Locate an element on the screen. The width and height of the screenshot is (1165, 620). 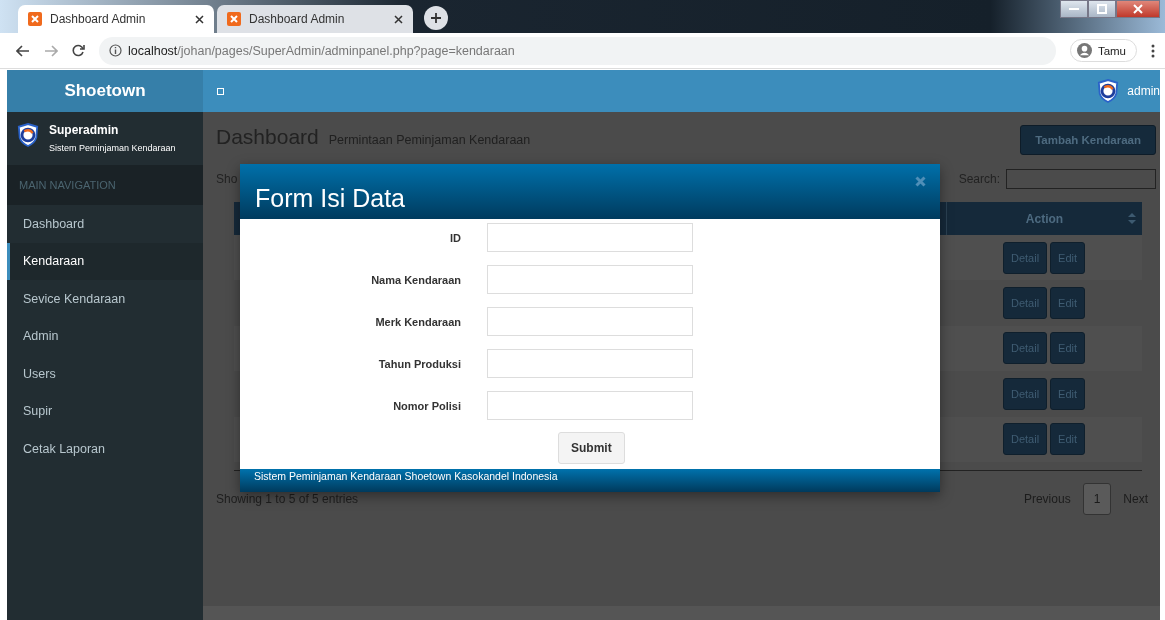
user-subtitle: Sistem Peminjaman Kendaraan is located at coordinates (112, 148).